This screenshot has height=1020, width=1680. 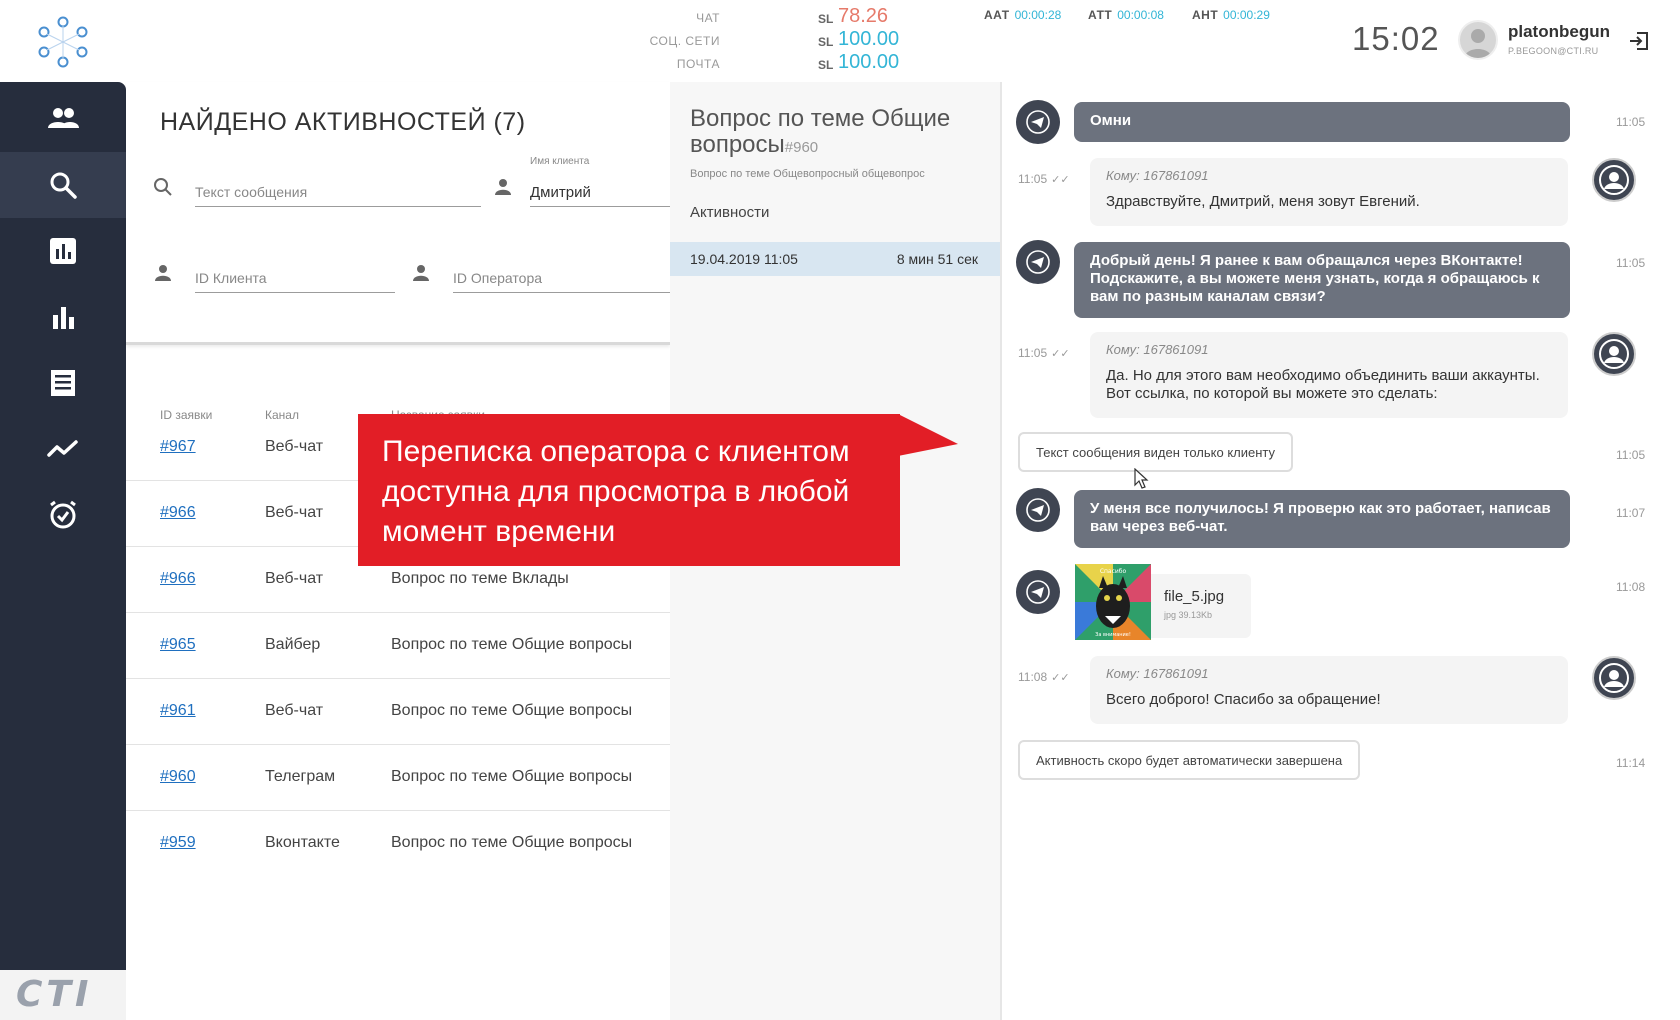 I want to click on sidebar-item-users, so click(x=63, y=119).